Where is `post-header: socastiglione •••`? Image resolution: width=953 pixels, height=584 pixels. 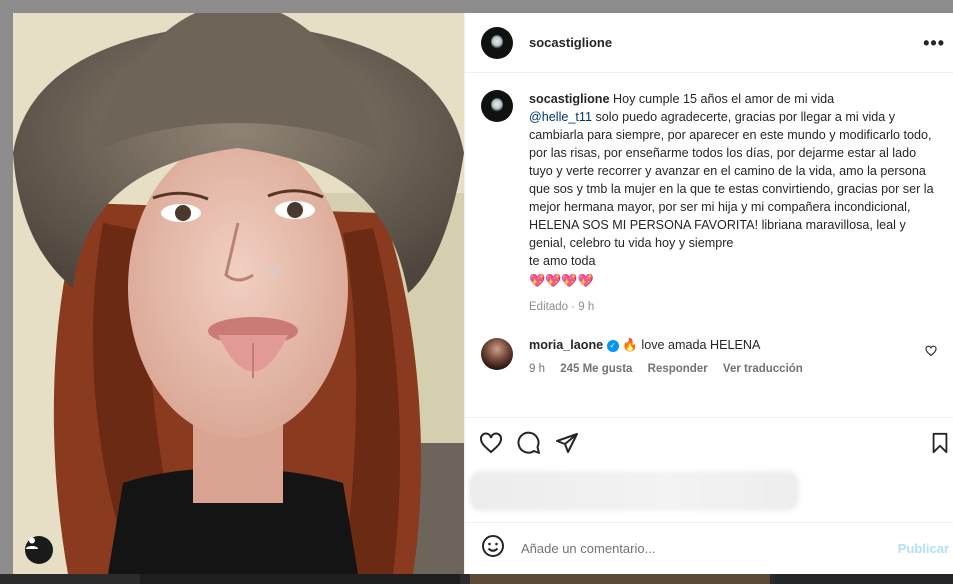 post-header: socastiglione ••• is located at coordinates (709, 43).